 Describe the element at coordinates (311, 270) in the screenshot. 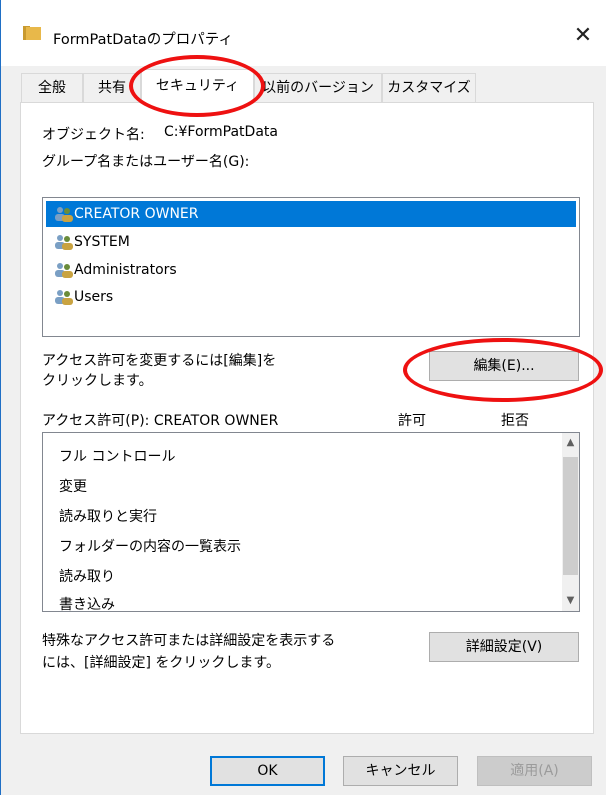

I see `list-item-administrators: Administrators` at that location.